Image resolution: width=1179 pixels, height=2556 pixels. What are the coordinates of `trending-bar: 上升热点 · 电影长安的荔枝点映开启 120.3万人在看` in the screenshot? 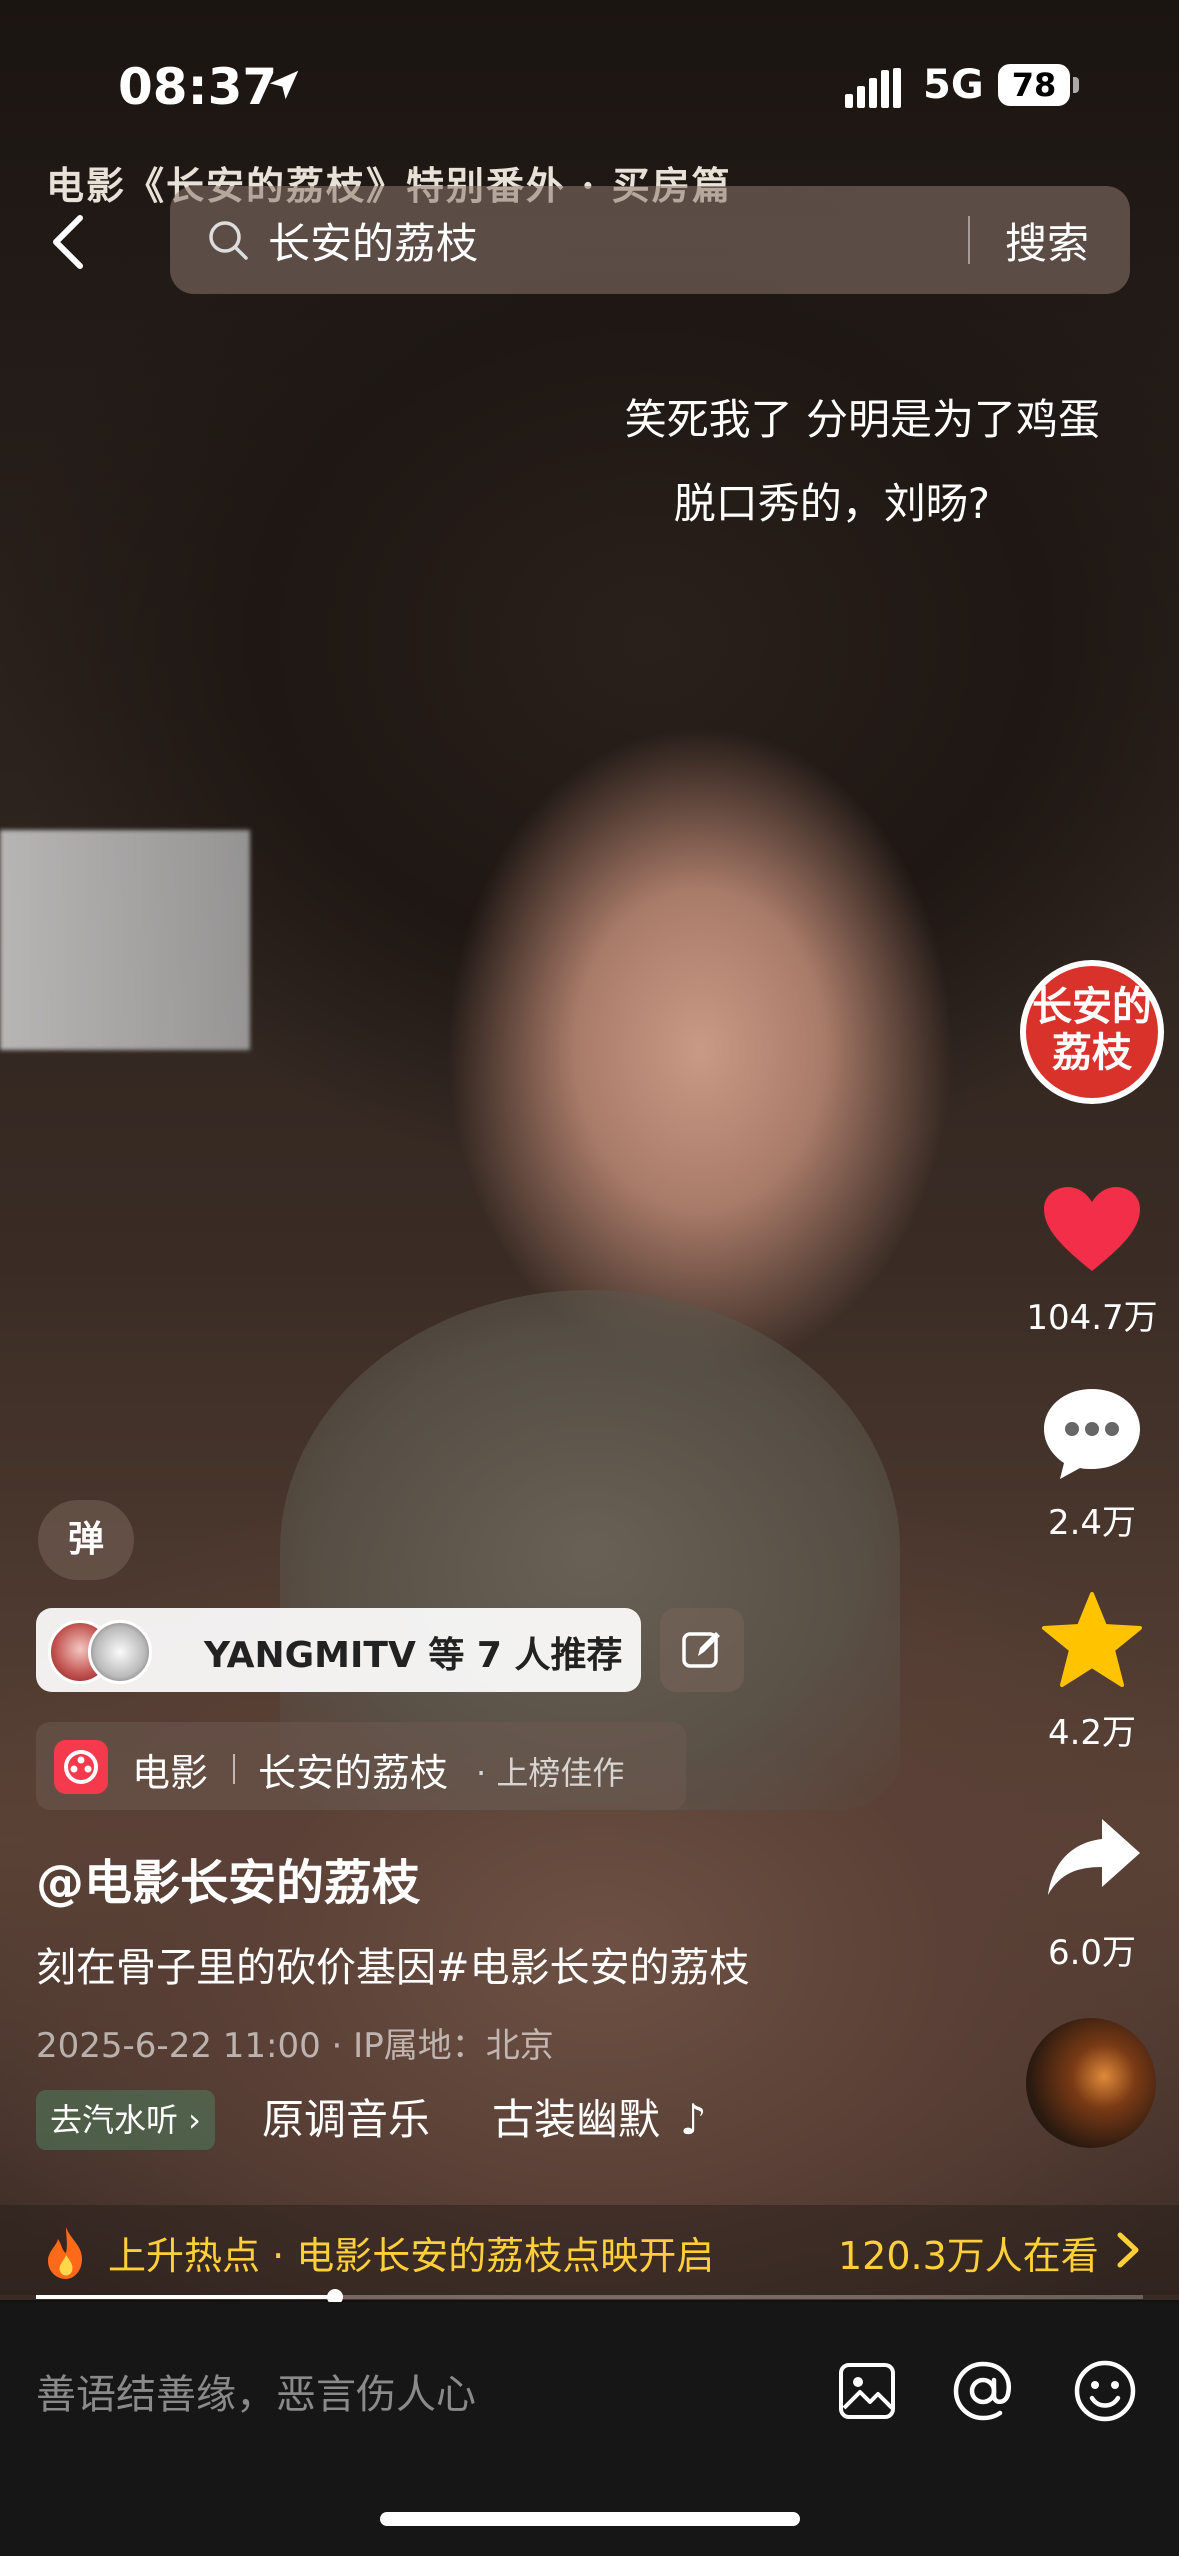 It's located at (589, 2250).